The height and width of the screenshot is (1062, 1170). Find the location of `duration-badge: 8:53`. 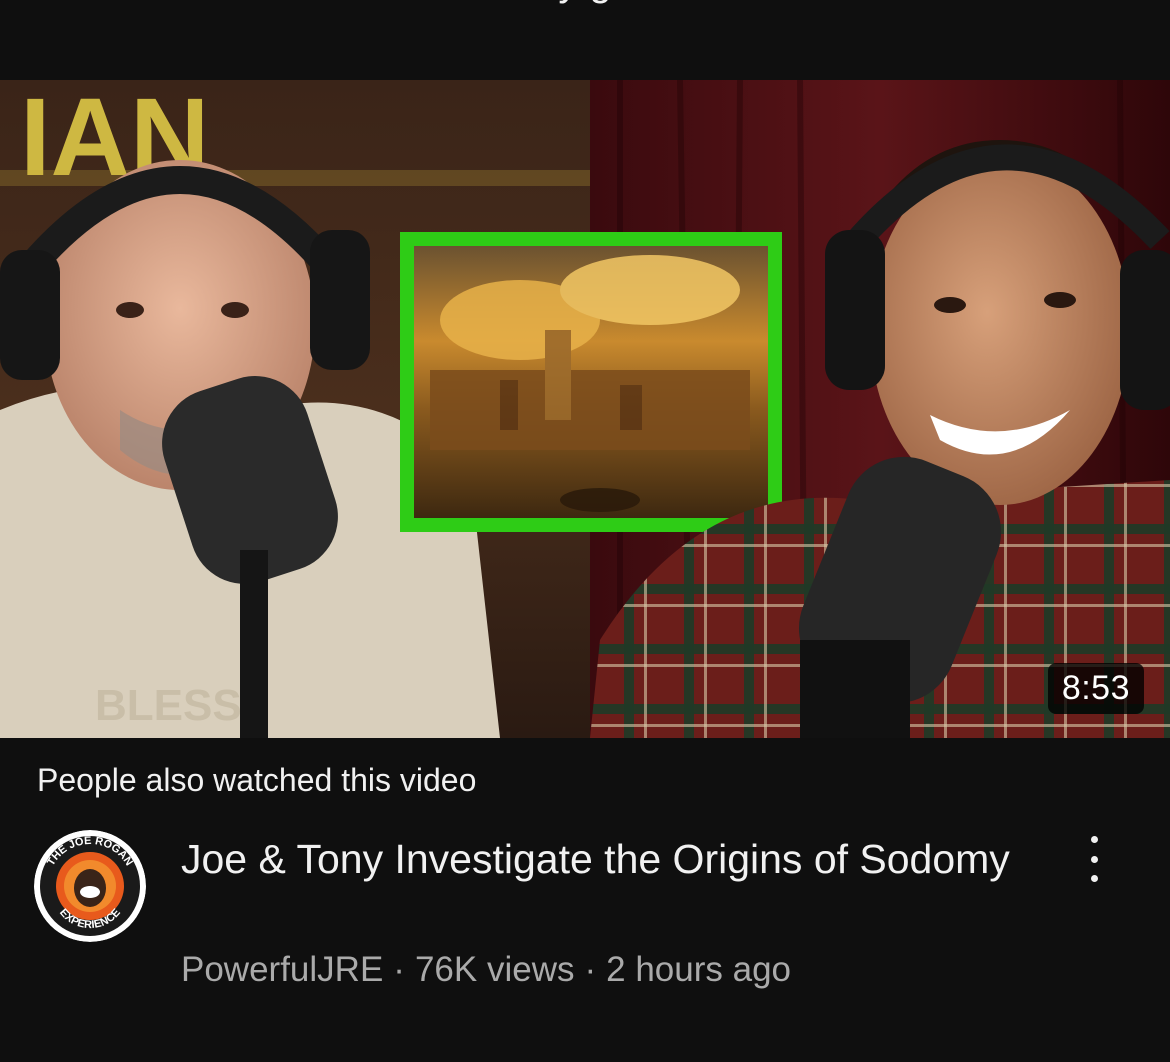

duration-badge: 8:53 is located at coordinates (1095, 688).